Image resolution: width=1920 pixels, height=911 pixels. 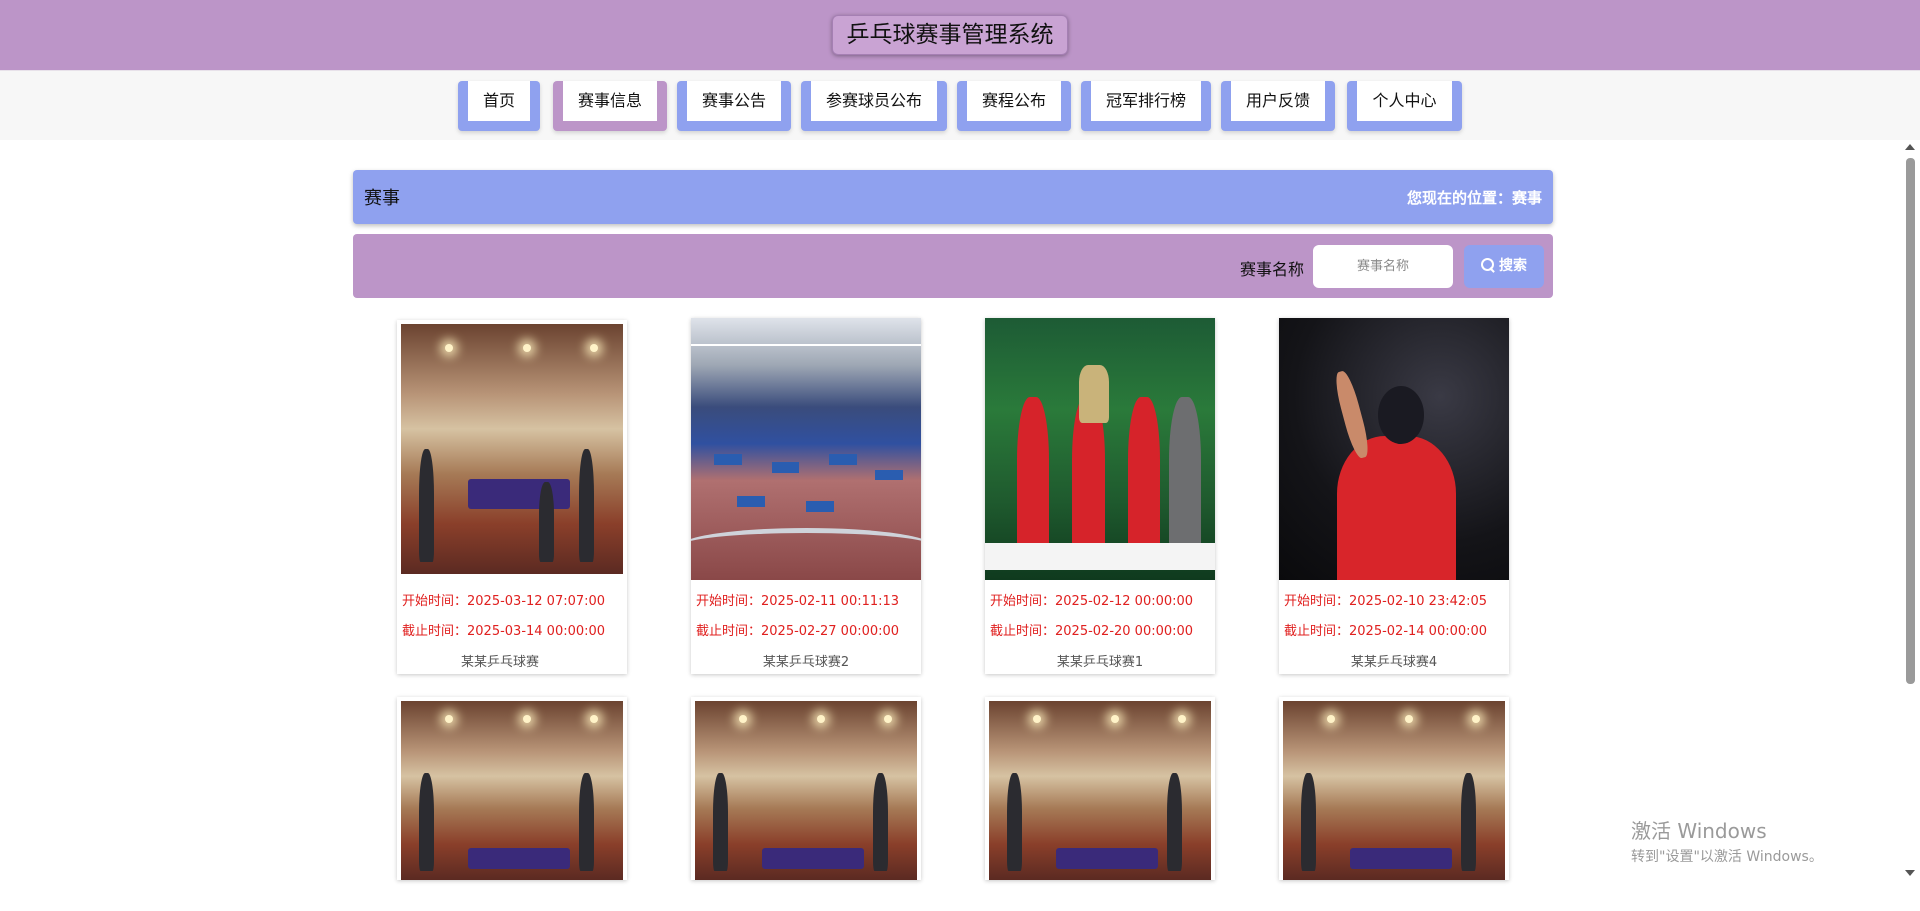 I want to click on search-button: 搜索, so click(x=1504, y=266).